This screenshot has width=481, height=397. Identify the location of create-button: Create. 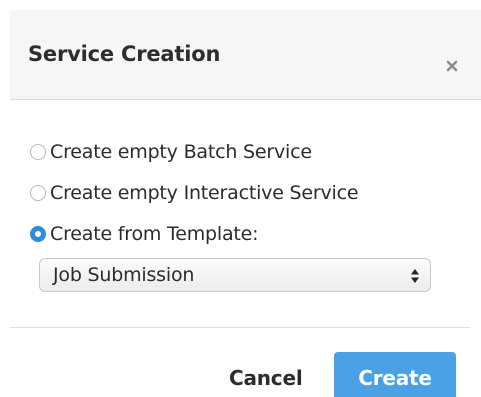
(395, 374).